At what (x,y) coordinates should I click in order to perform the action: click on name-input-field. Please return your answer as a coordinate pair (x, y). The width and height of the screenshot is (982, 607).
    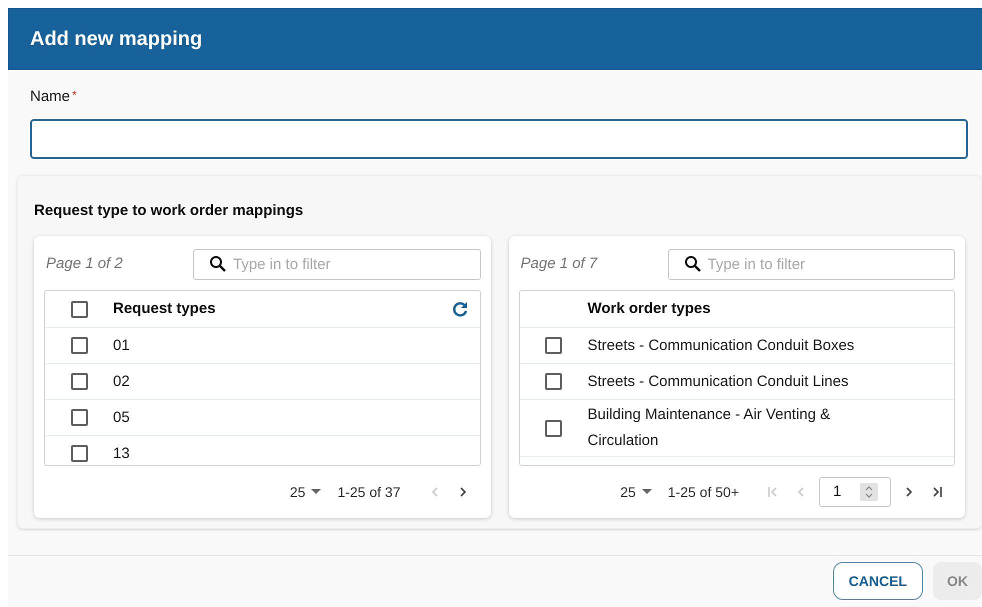
    Looking at the image, I should click on (499, 138).